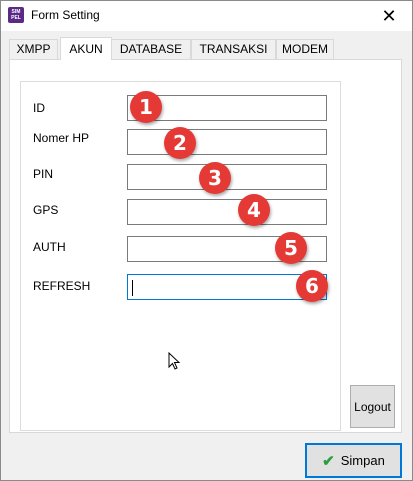 Image resolution: width=413 pixels, height=481 pixels. I want to click on close-button: ✕, so click(389, 16).